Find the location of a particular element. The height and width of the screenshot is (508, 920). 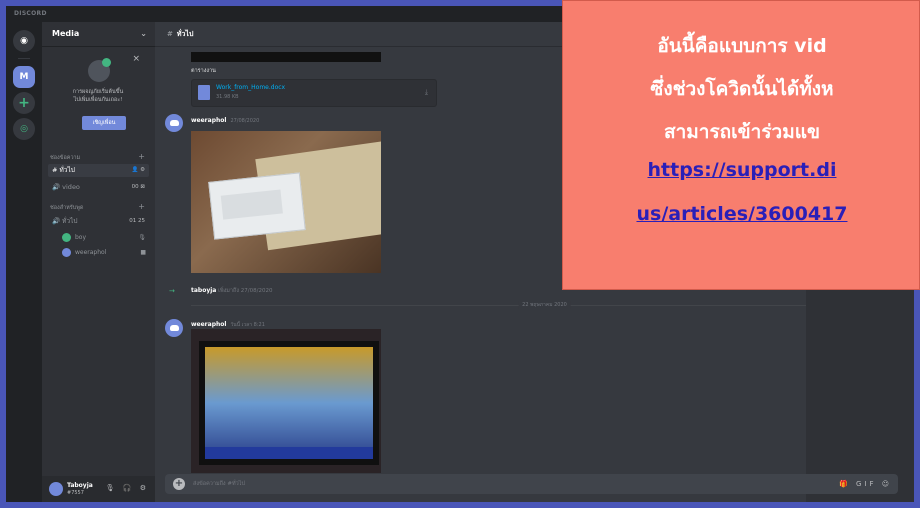

channel-label: # ทั่วไป is located at coordinates (63, 170).